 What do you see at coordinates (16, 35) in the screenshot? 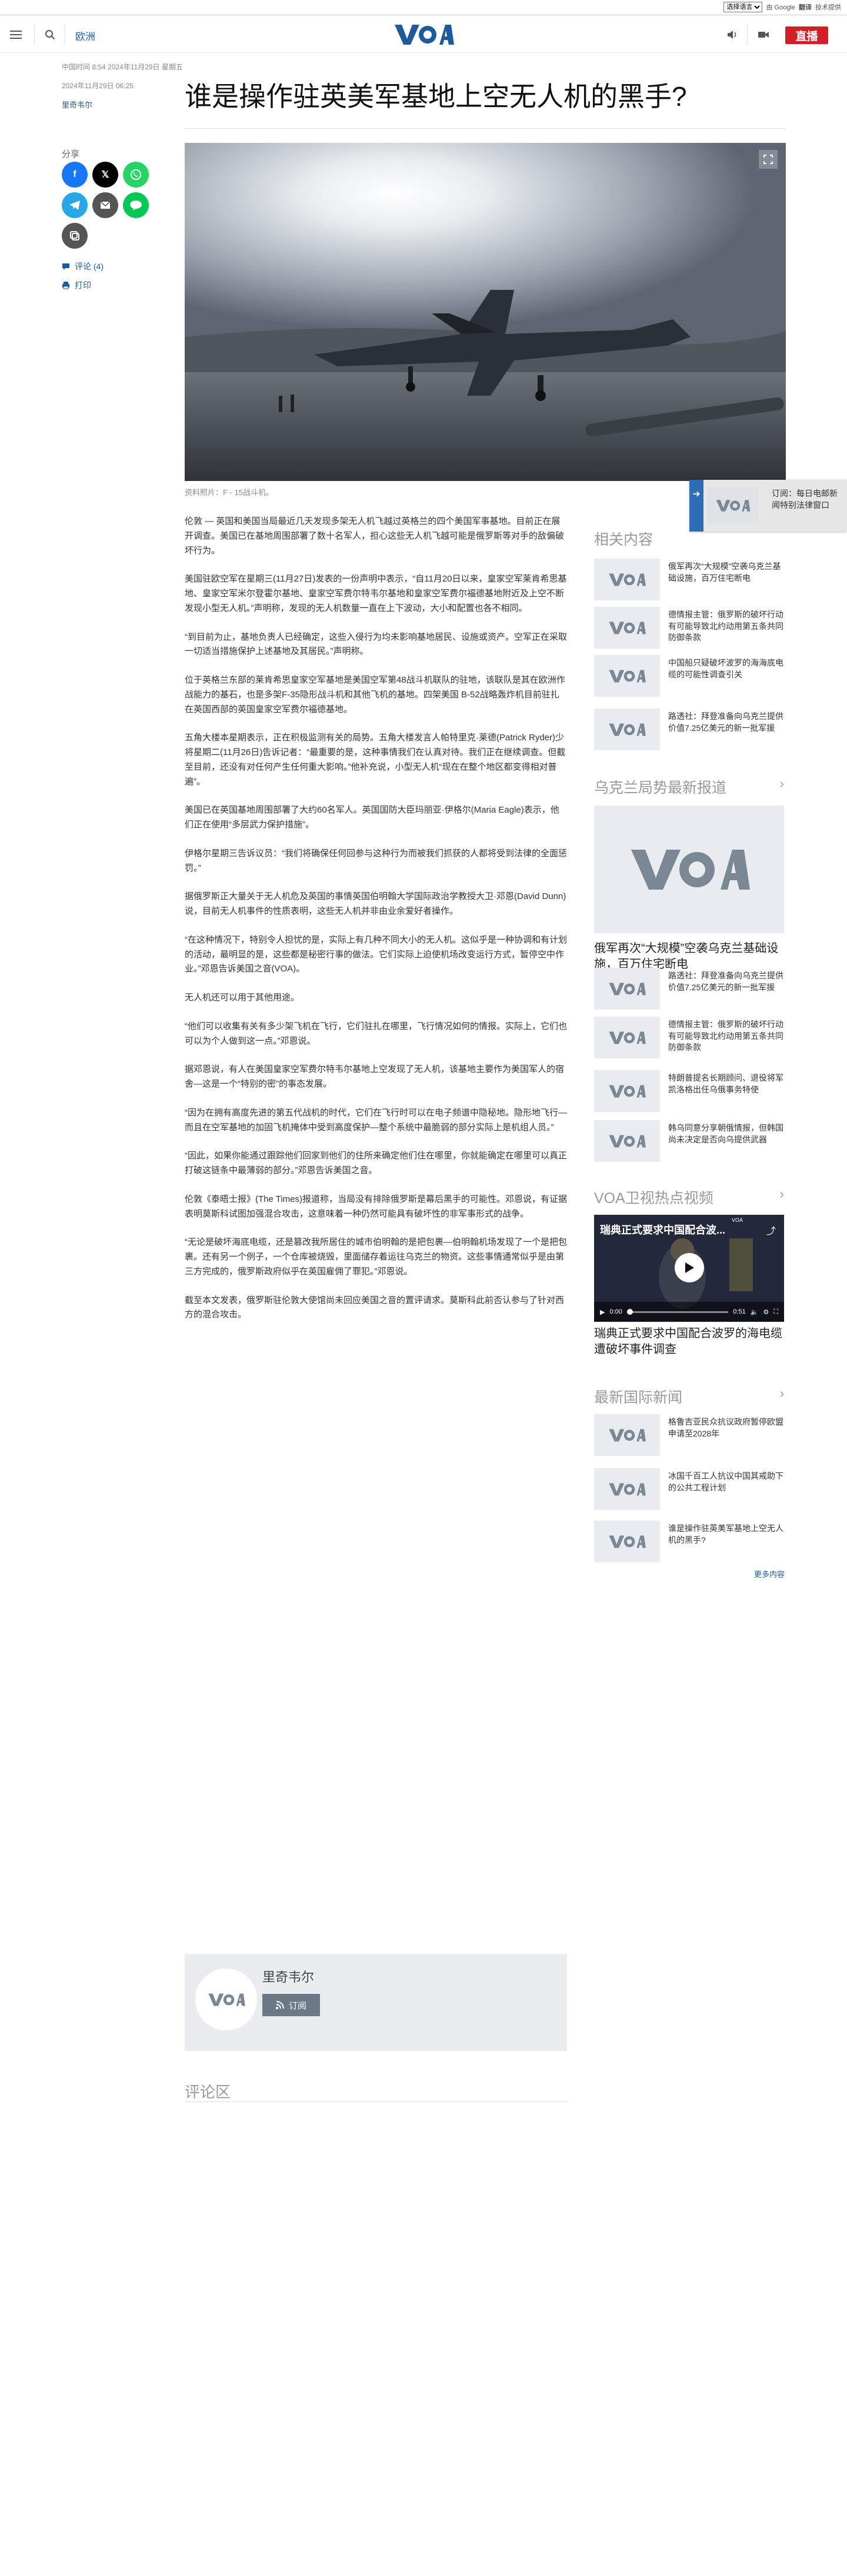
I see `menu-icon` at bounding box center [16, 35].